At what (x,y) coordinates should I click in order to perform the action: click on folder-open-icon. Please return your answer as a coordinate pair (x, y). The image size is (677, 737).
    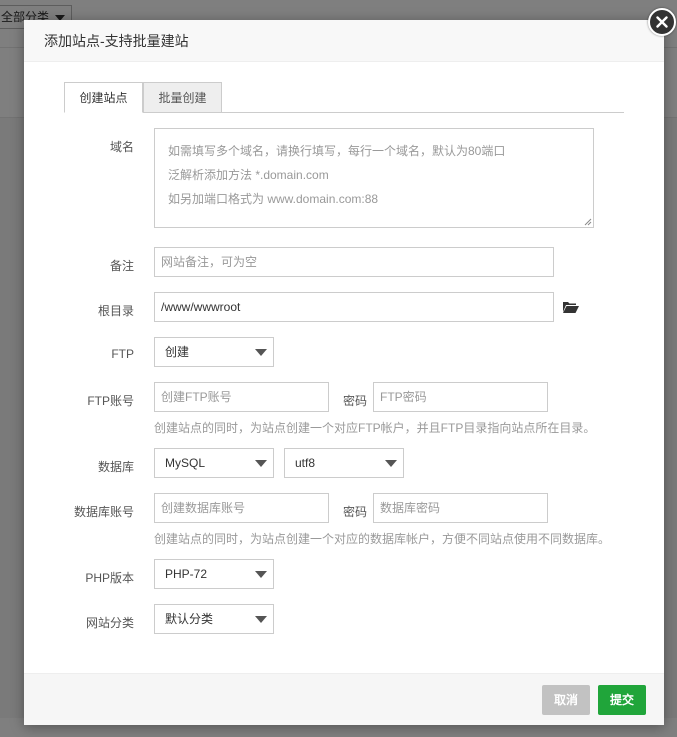
    Looking at the image, I should click on (571, 307).